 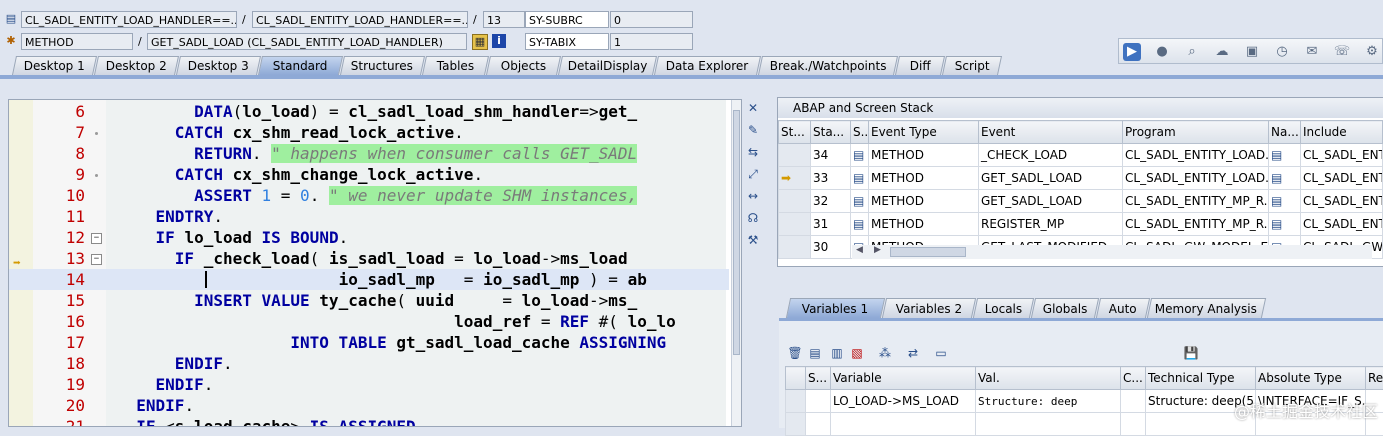 I want to click on resize-icon: ↔, so click(x=753, y=196).